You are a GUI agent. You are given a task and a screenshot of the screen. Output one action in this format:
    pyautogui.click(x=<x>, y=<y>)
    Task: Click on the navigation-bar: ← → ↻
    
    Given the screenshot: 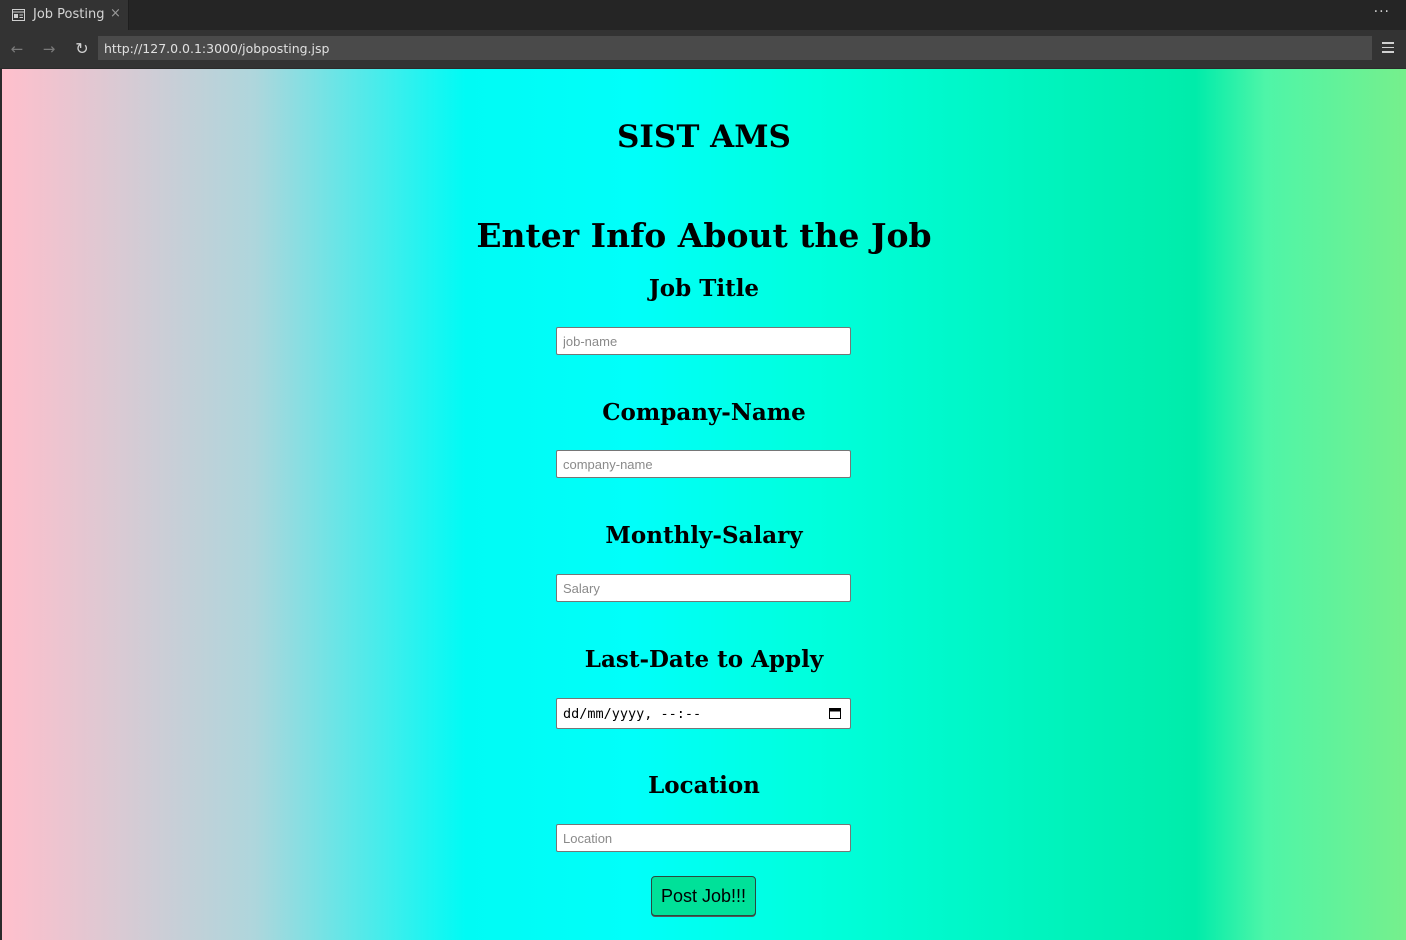 What is the action you would take?
    pyautogui.click(x=703, y=49)
    